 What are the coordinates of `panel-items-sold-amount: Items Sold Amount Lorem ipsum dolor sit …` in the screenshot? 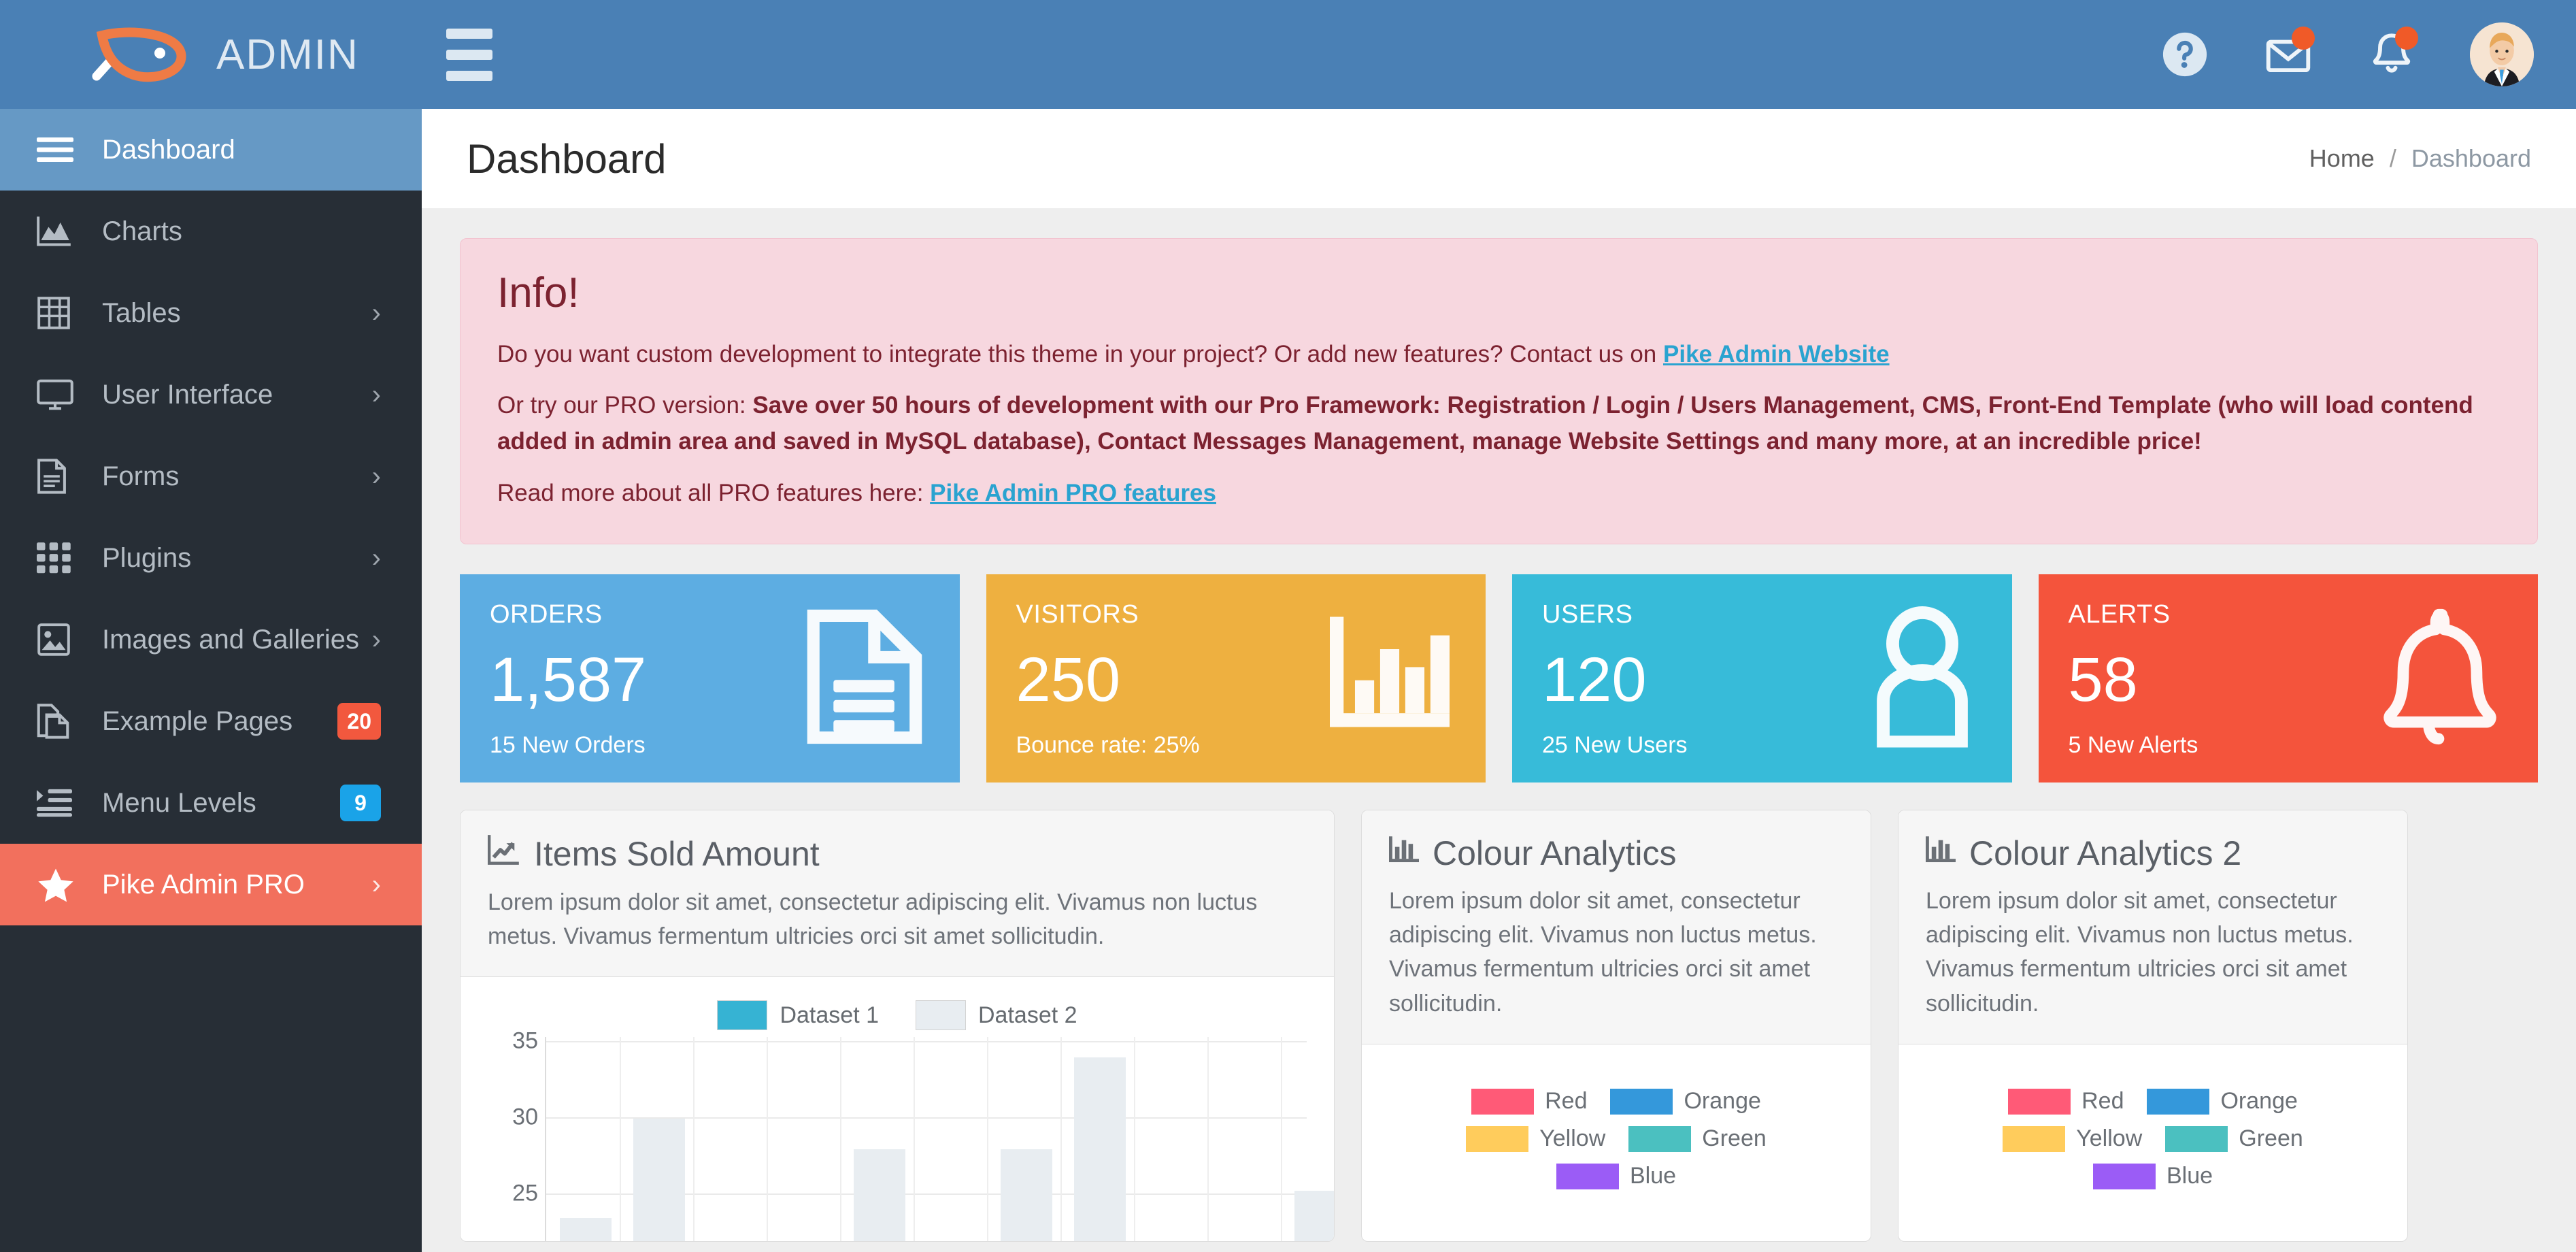 It's located at (897, 1025).